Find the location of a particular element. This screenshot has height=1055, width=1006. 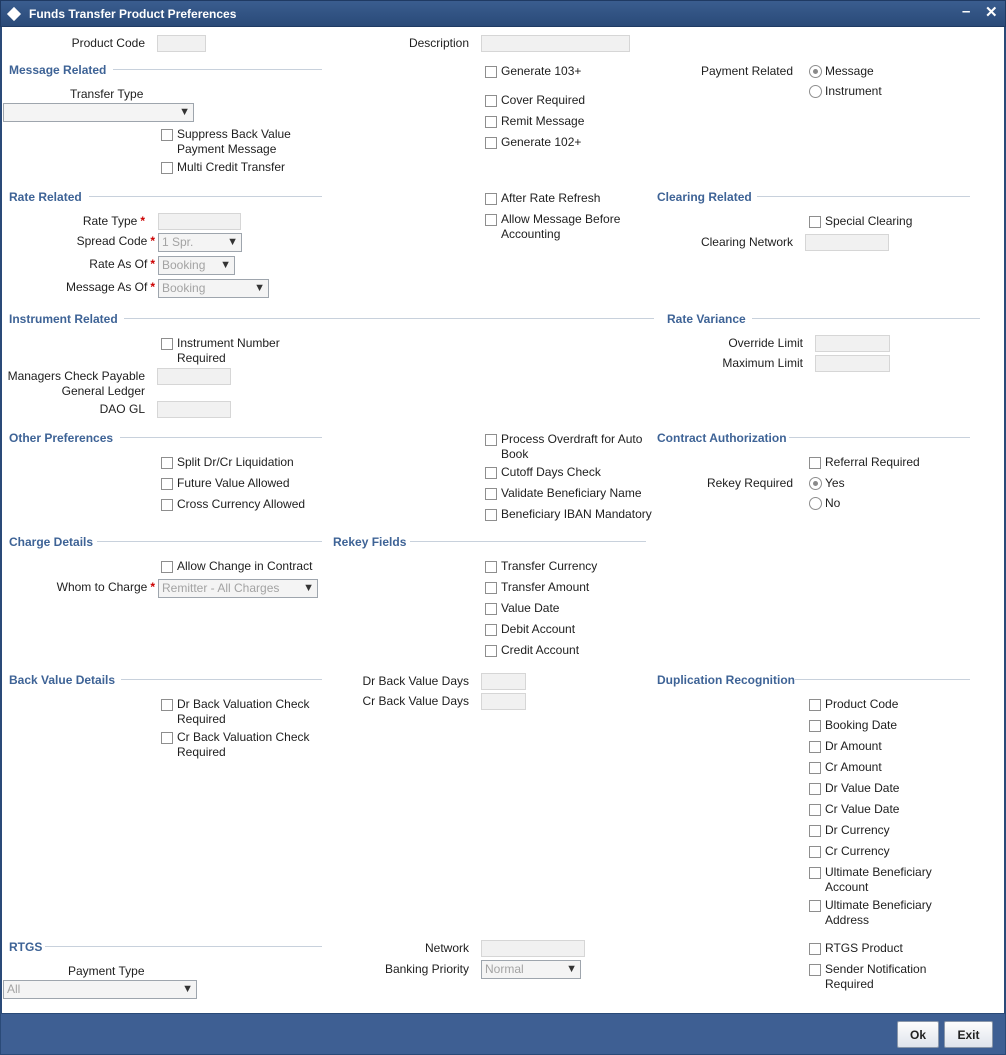

clearing-related-title: Clearing Related is located at coordinates (704, 197).